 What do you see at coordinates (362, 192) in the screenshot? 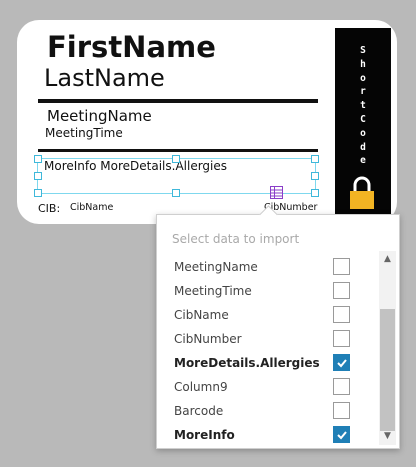
I see `lock-icon` at bounding box center [362, 192].